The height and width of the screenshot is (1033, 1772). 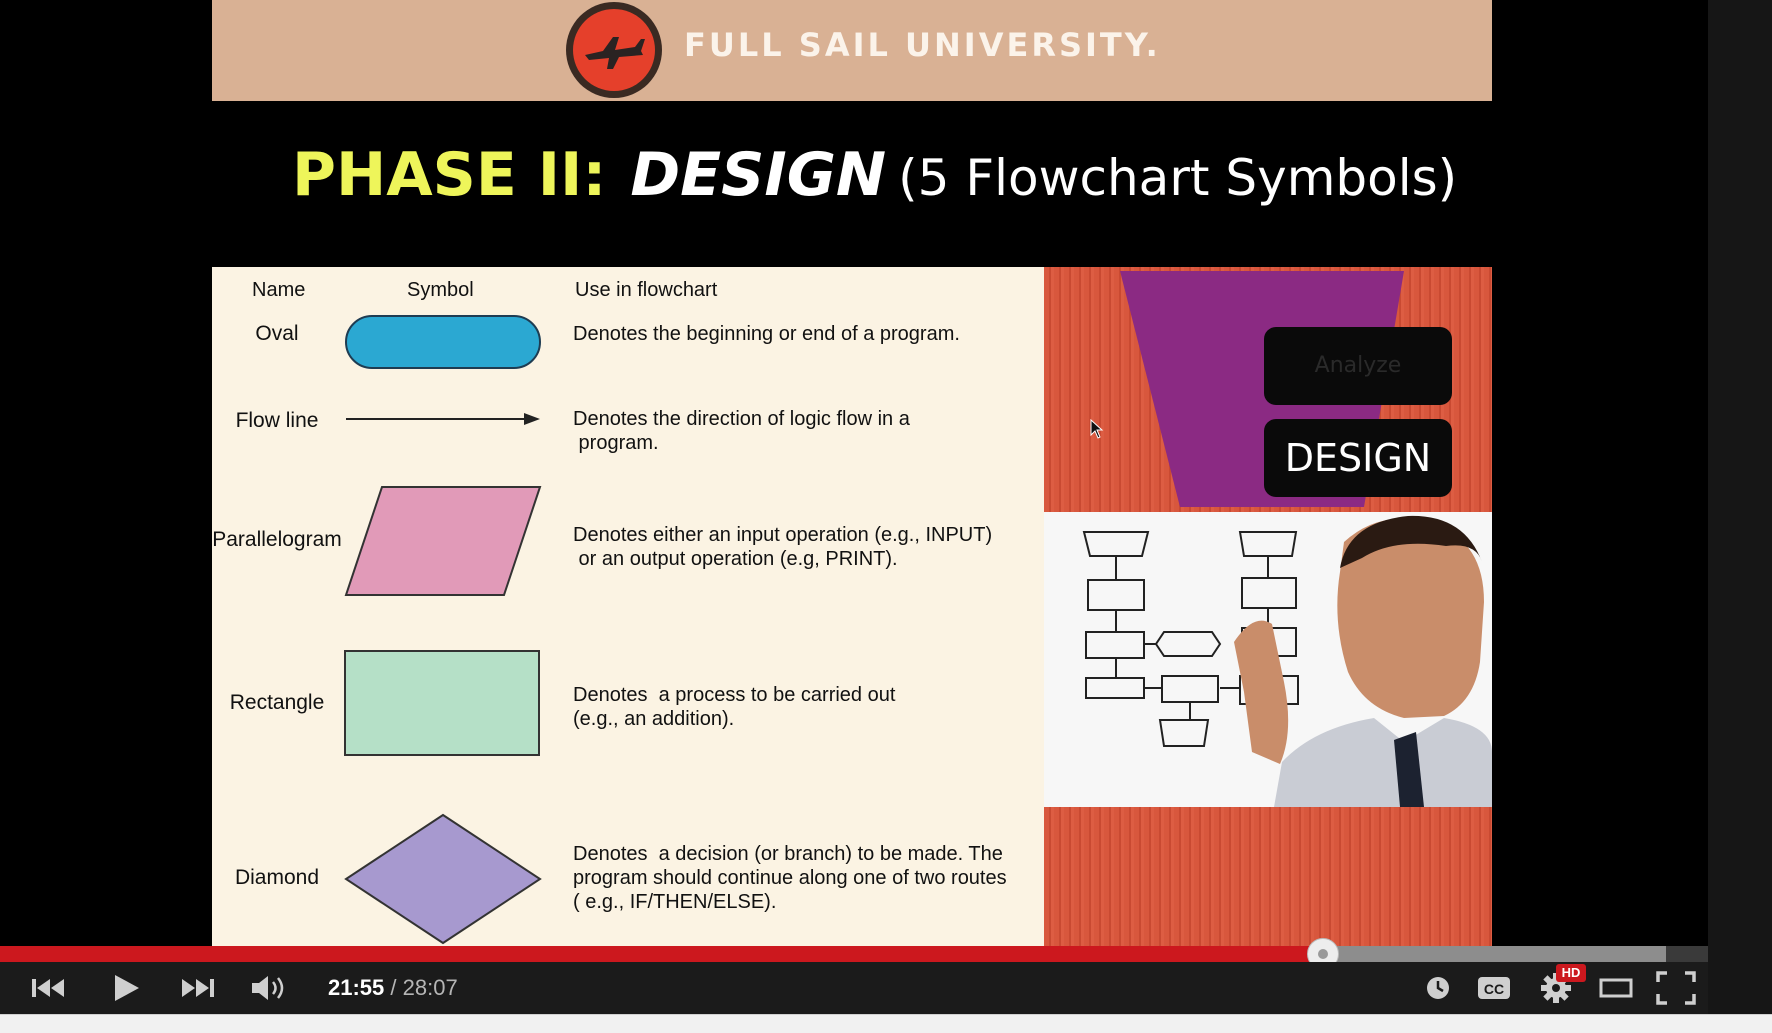 I want to click on airplane-icon, so click(x=615, y=53).